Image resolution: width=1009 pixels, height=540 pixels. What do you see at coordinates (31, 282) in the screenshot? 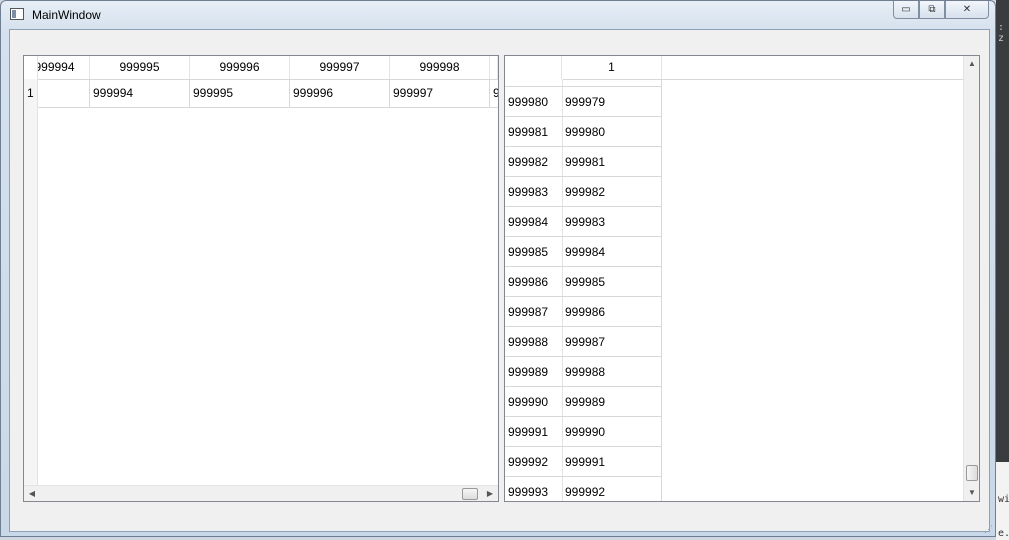
I see `left-table-row-header: 1` at bounding box center [31, 282].